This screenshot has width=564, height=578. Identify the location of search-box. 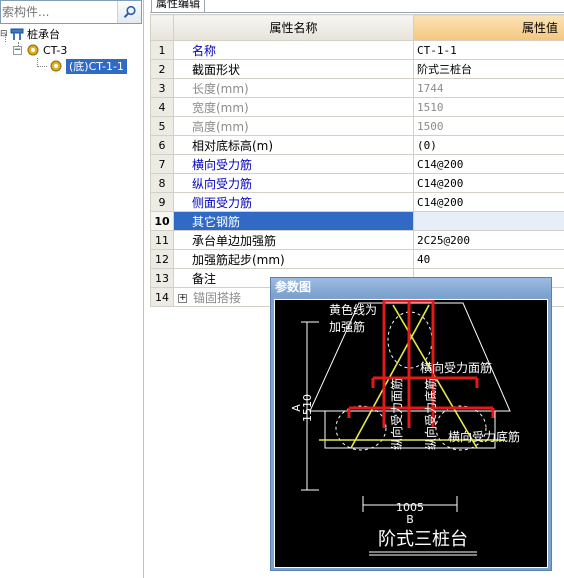
(71, 12).